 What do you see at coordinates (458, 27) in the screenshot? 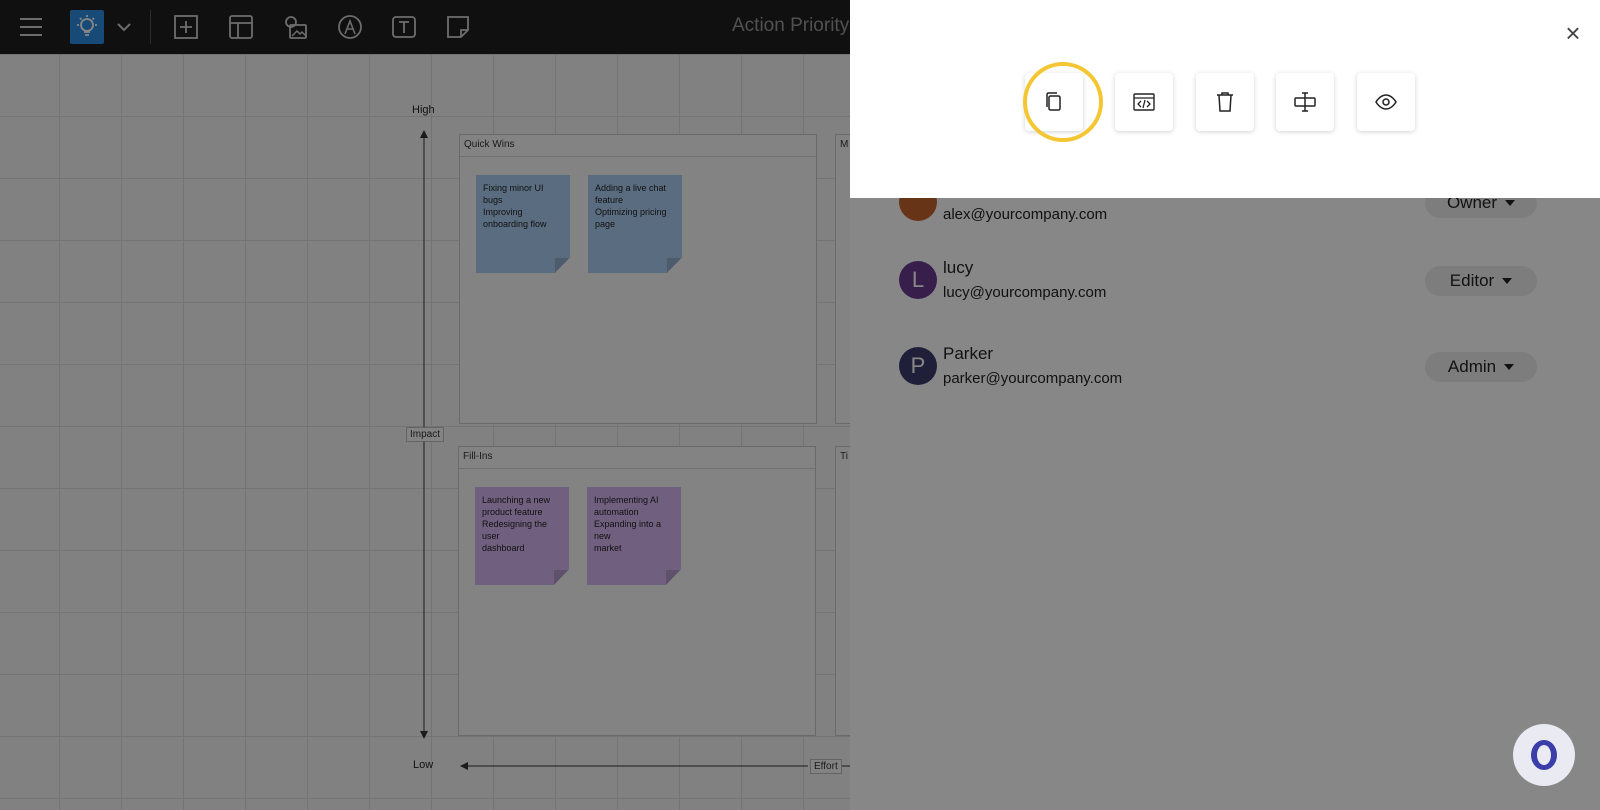
I see `sticky-note-icon` at bounding box center [458, 27].